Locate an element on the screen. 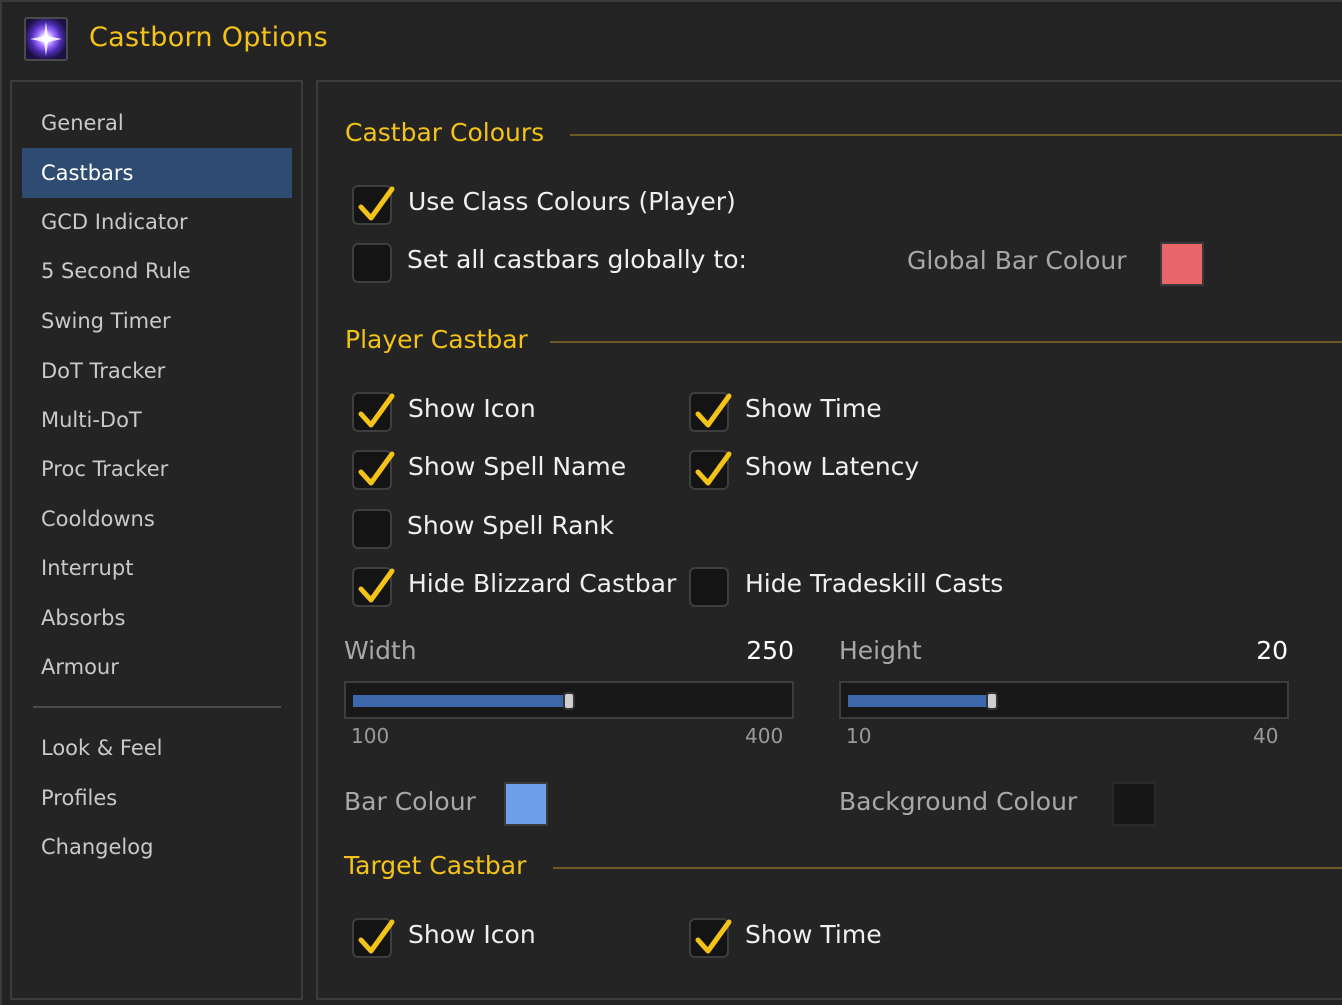  sidebar-item-interrupt: Interrupt is located at coordinates (157, 568).